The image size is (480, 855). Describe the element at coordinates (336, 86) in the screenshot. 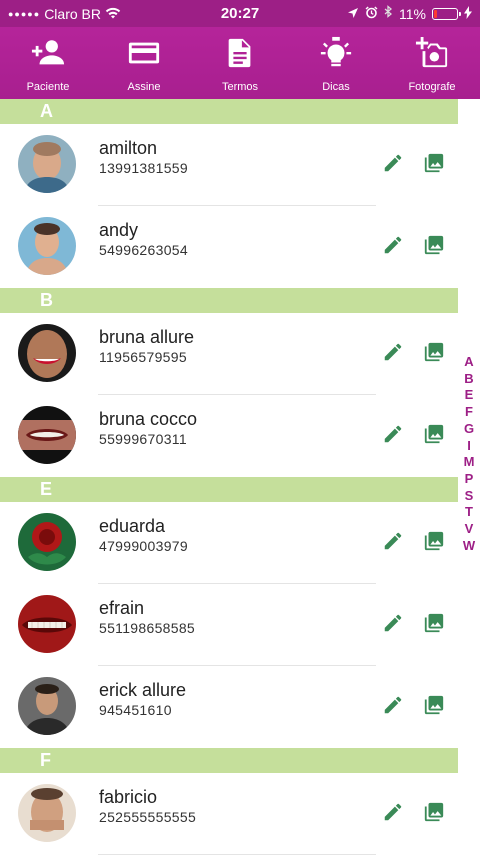

I see `toolbar-dicas-label: Dicas` at that location.